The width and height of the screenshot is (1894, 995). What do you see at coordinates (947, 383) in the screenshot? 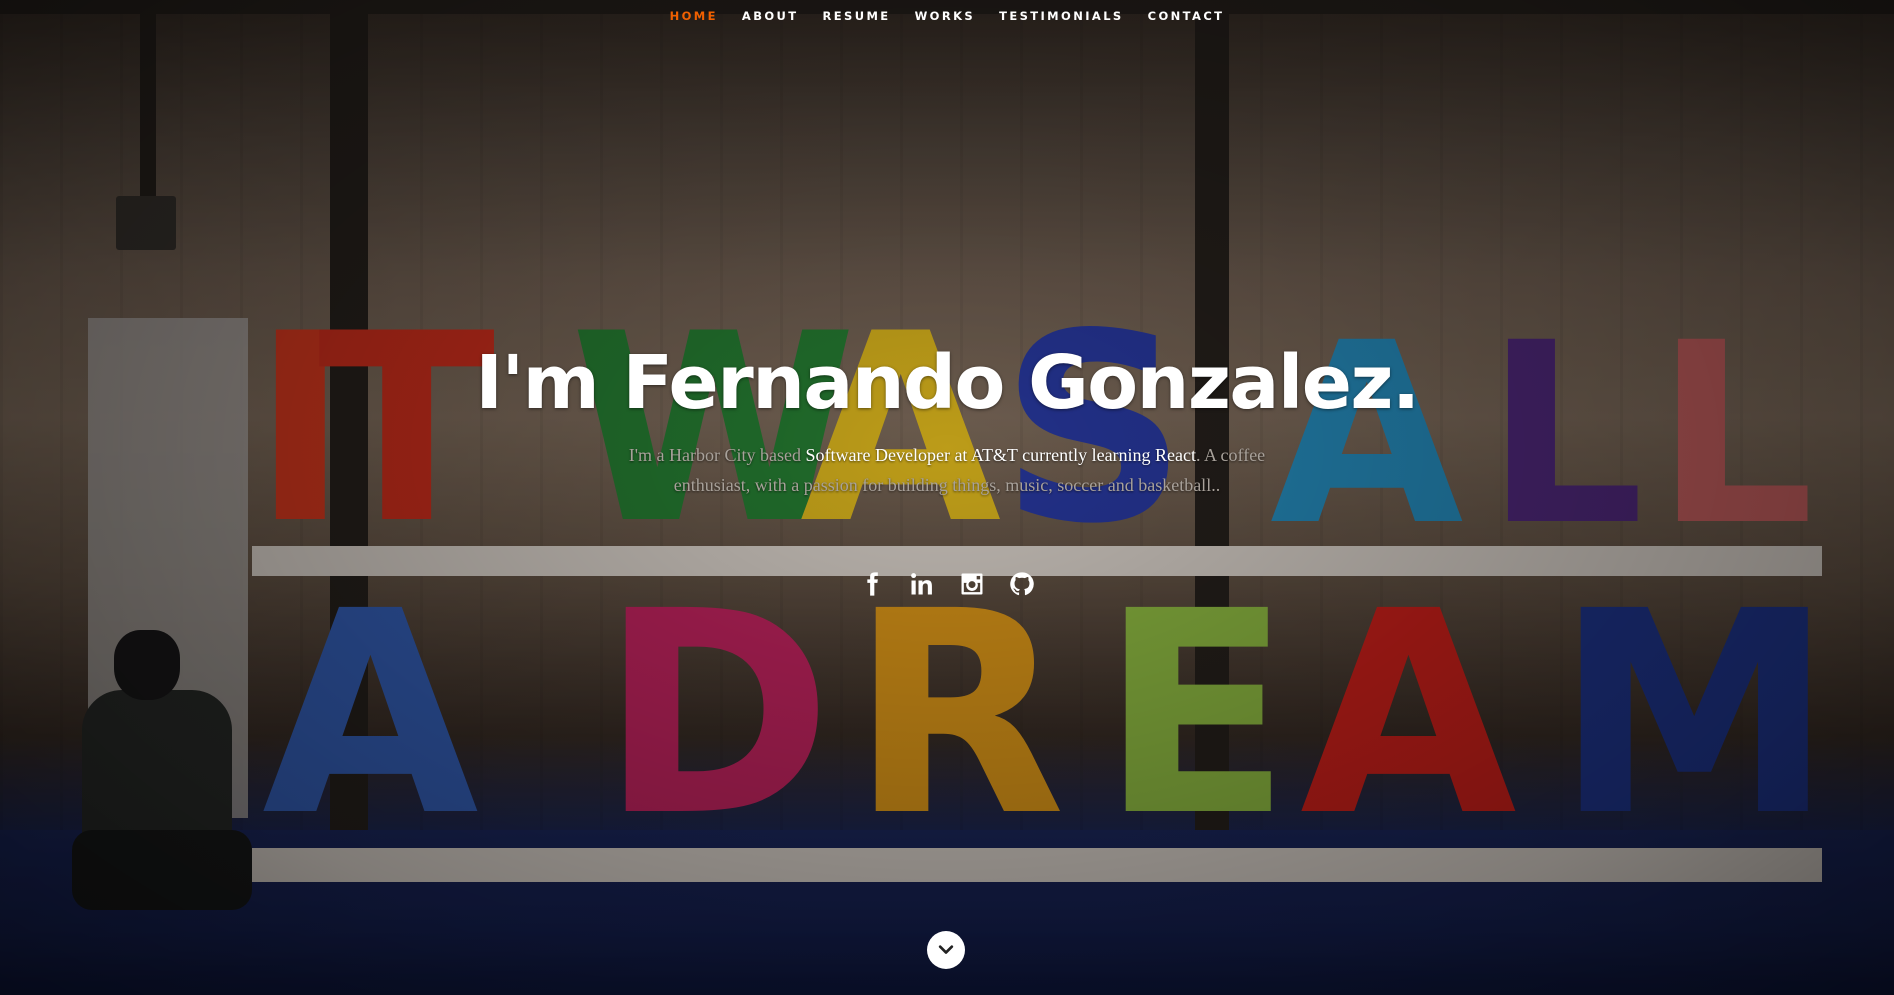
I see `headline: I'm Fernando Gonzalez.` at bounding box center [947, 383].